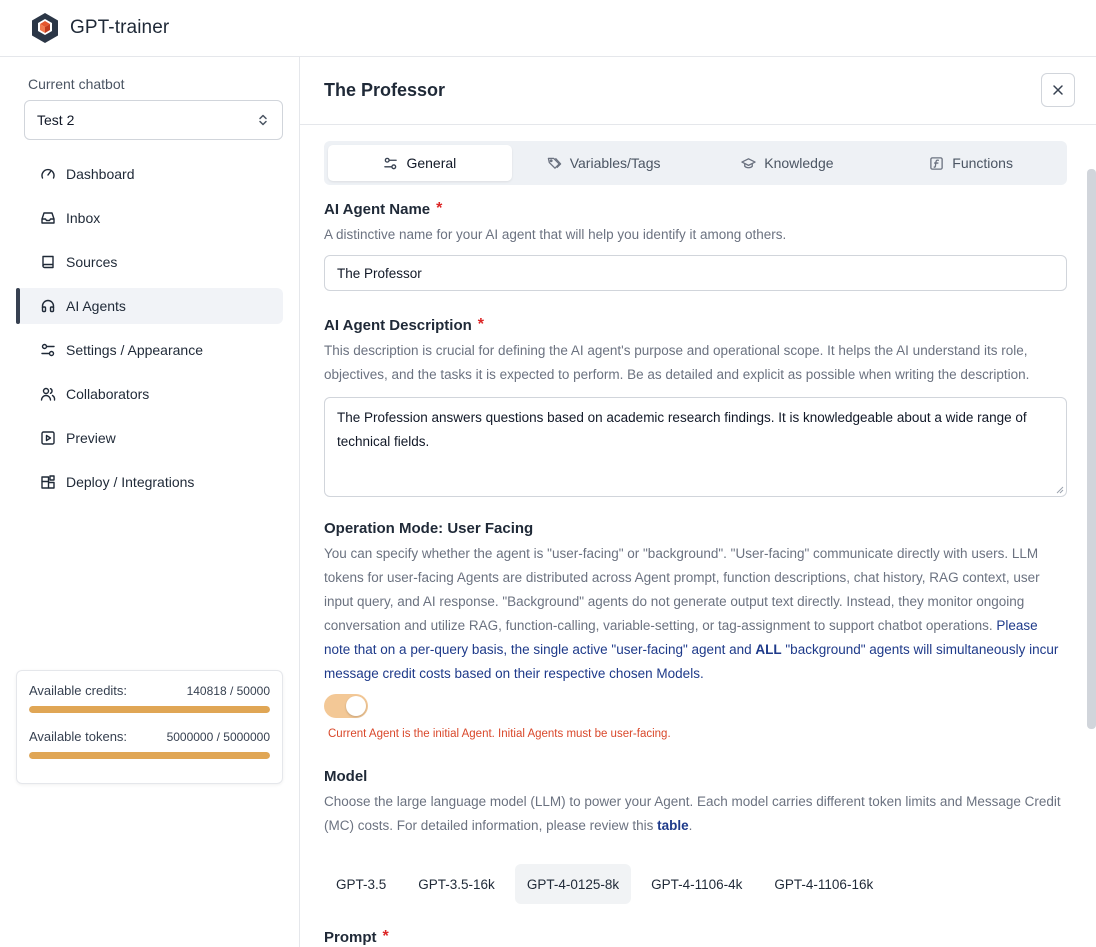 This screenshot has height=947, width=1096. I want to click on operation-mode-heading: Operation Mode: User Facing, so click(429, 528).